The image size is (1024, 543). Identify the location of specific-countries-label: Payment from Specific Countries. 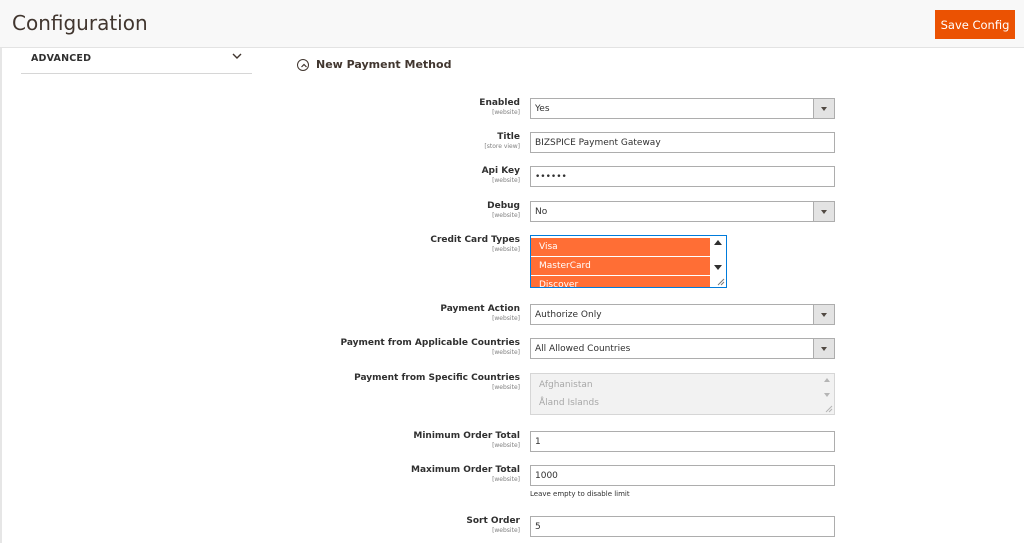
(437, 378).